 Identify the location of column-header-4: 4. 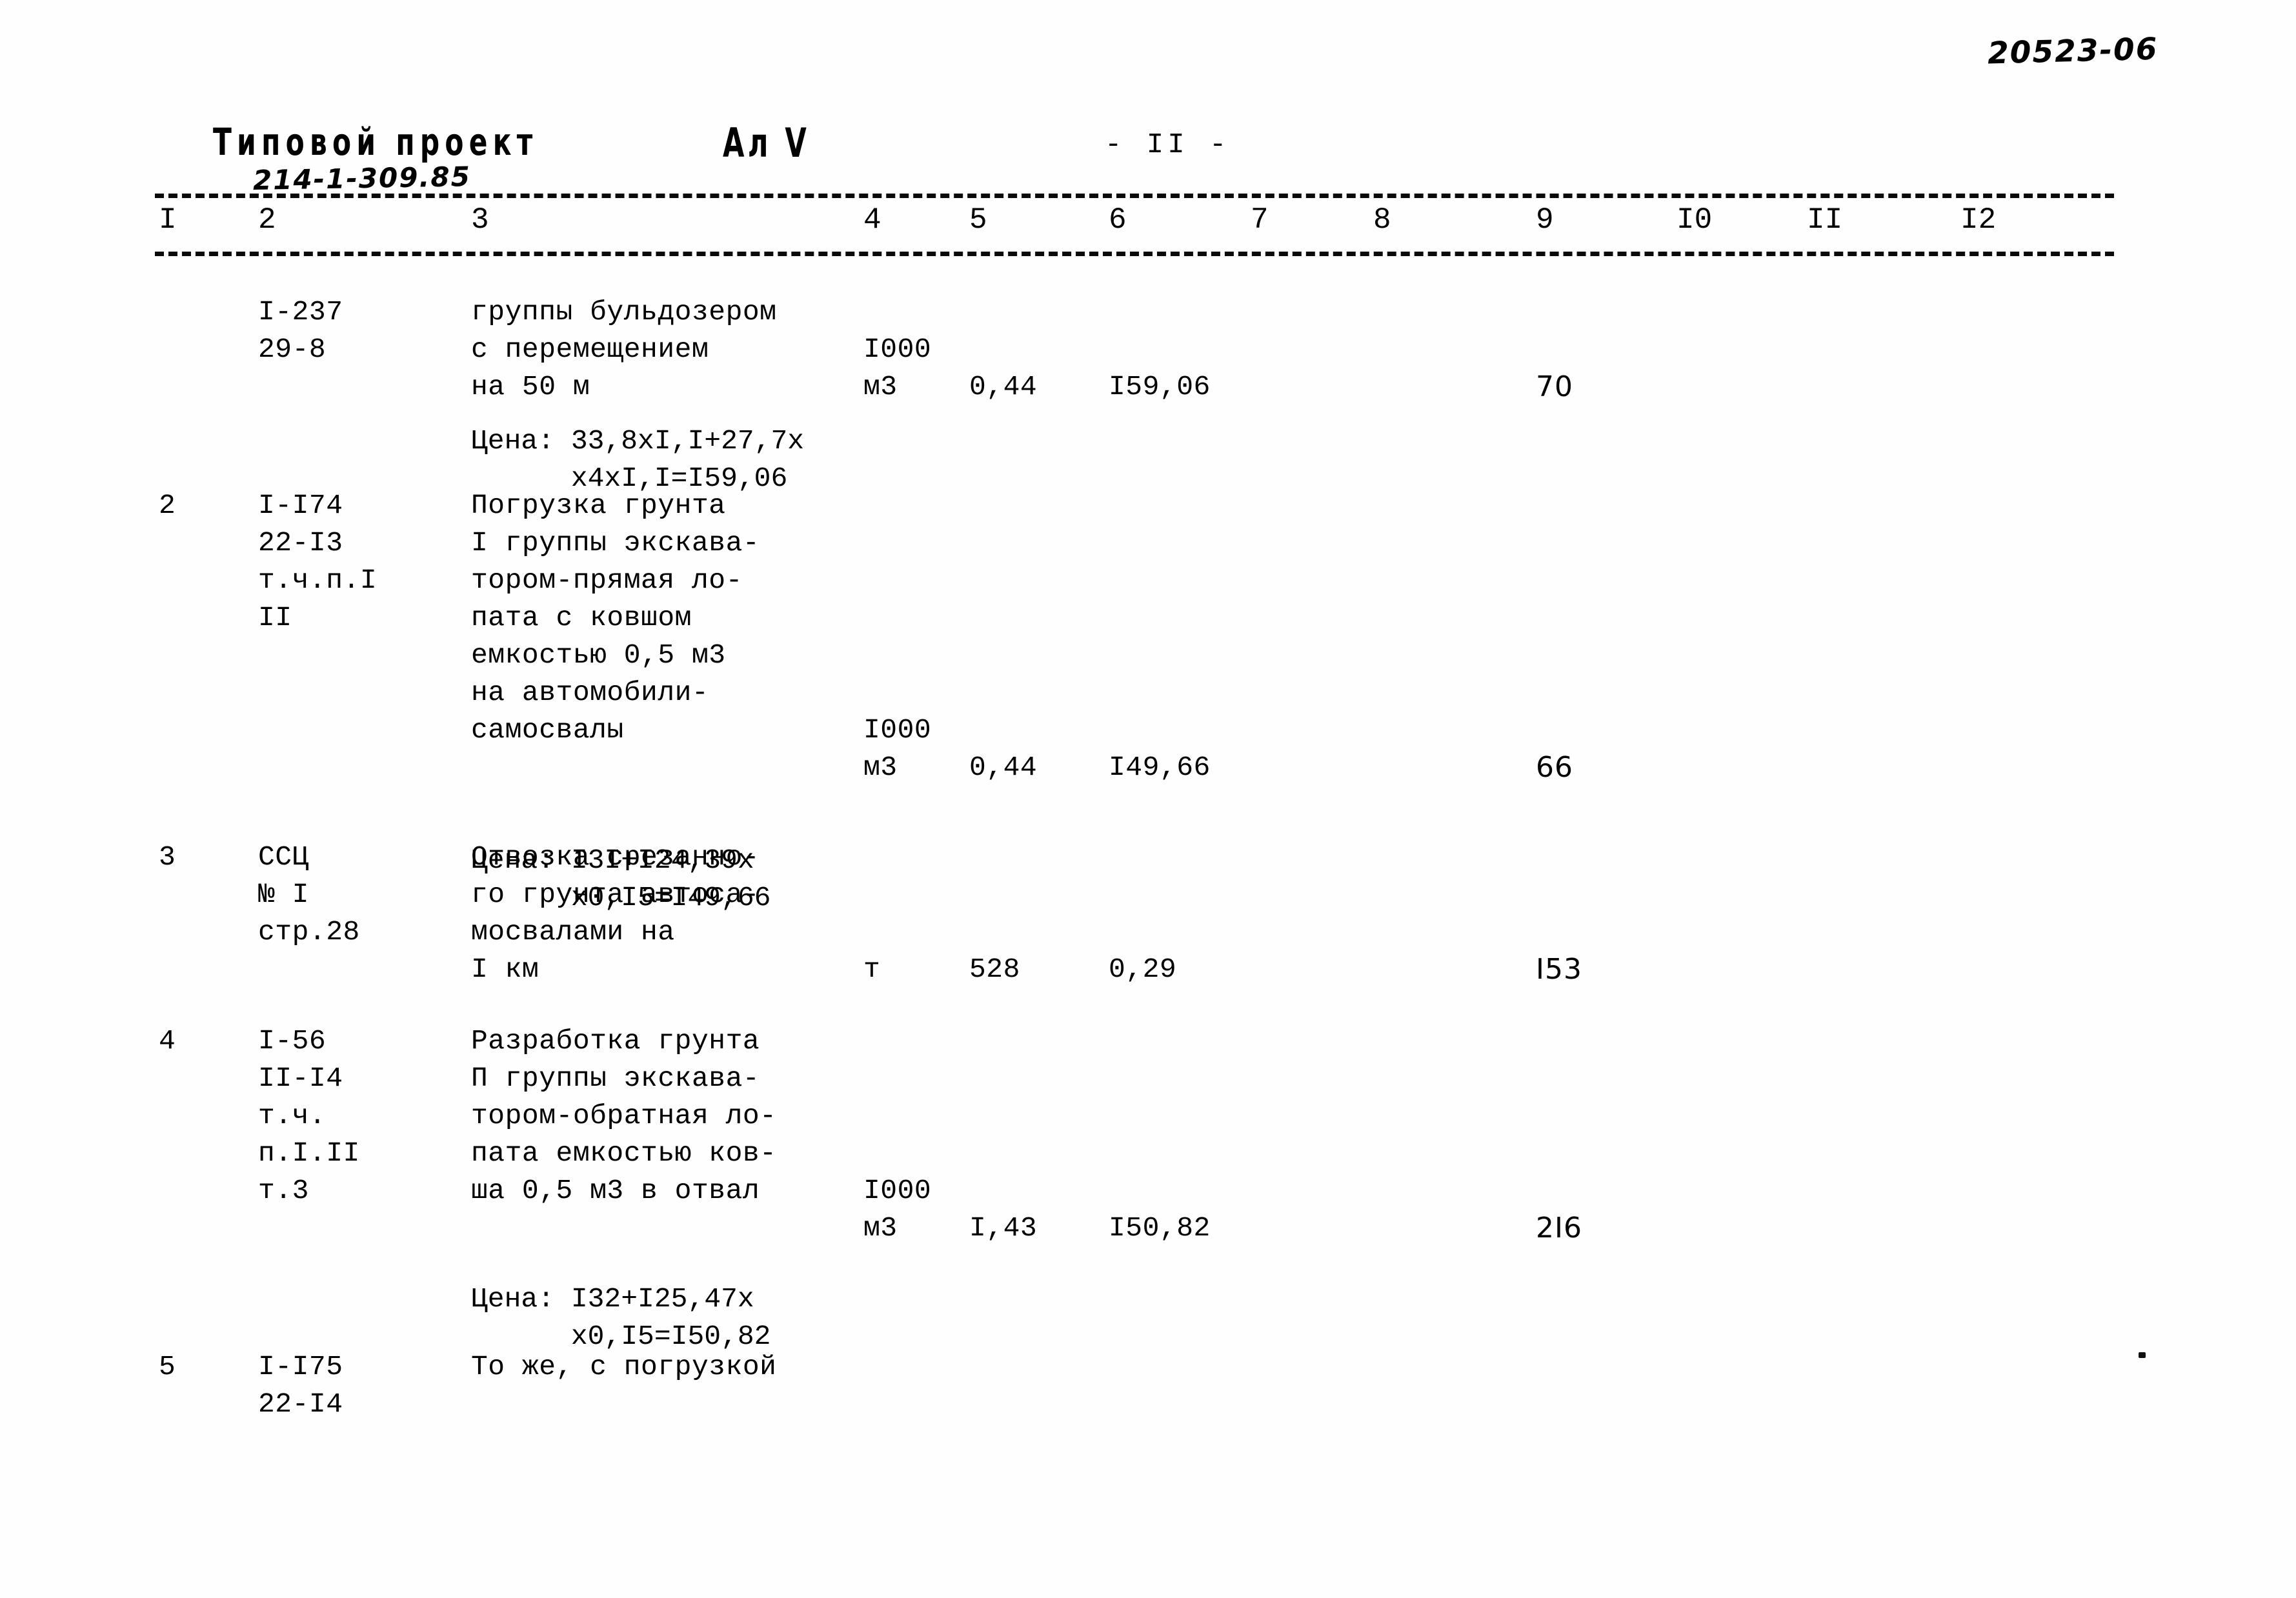
(872, 220).